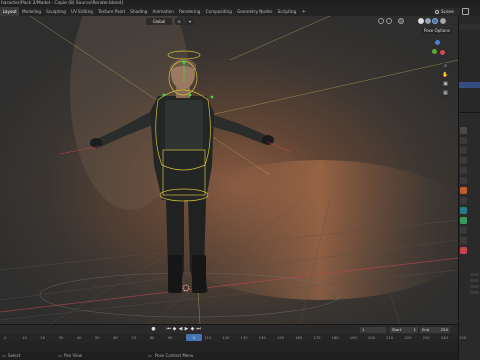 The height and width of the screenshot is (360, 480). Describe the element at coordinates (404, 330) in the screenshot. I see `start-frame-field: Start 1` at that location.